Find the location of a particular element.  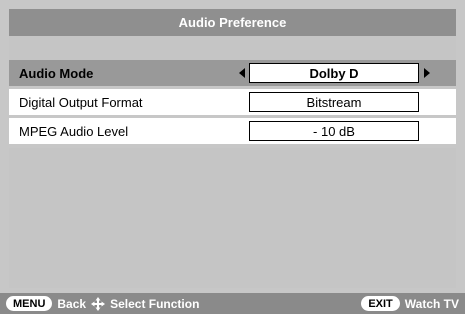

mpeg-audio-level-value: - 10 dB is located at coordinates (334, 131).